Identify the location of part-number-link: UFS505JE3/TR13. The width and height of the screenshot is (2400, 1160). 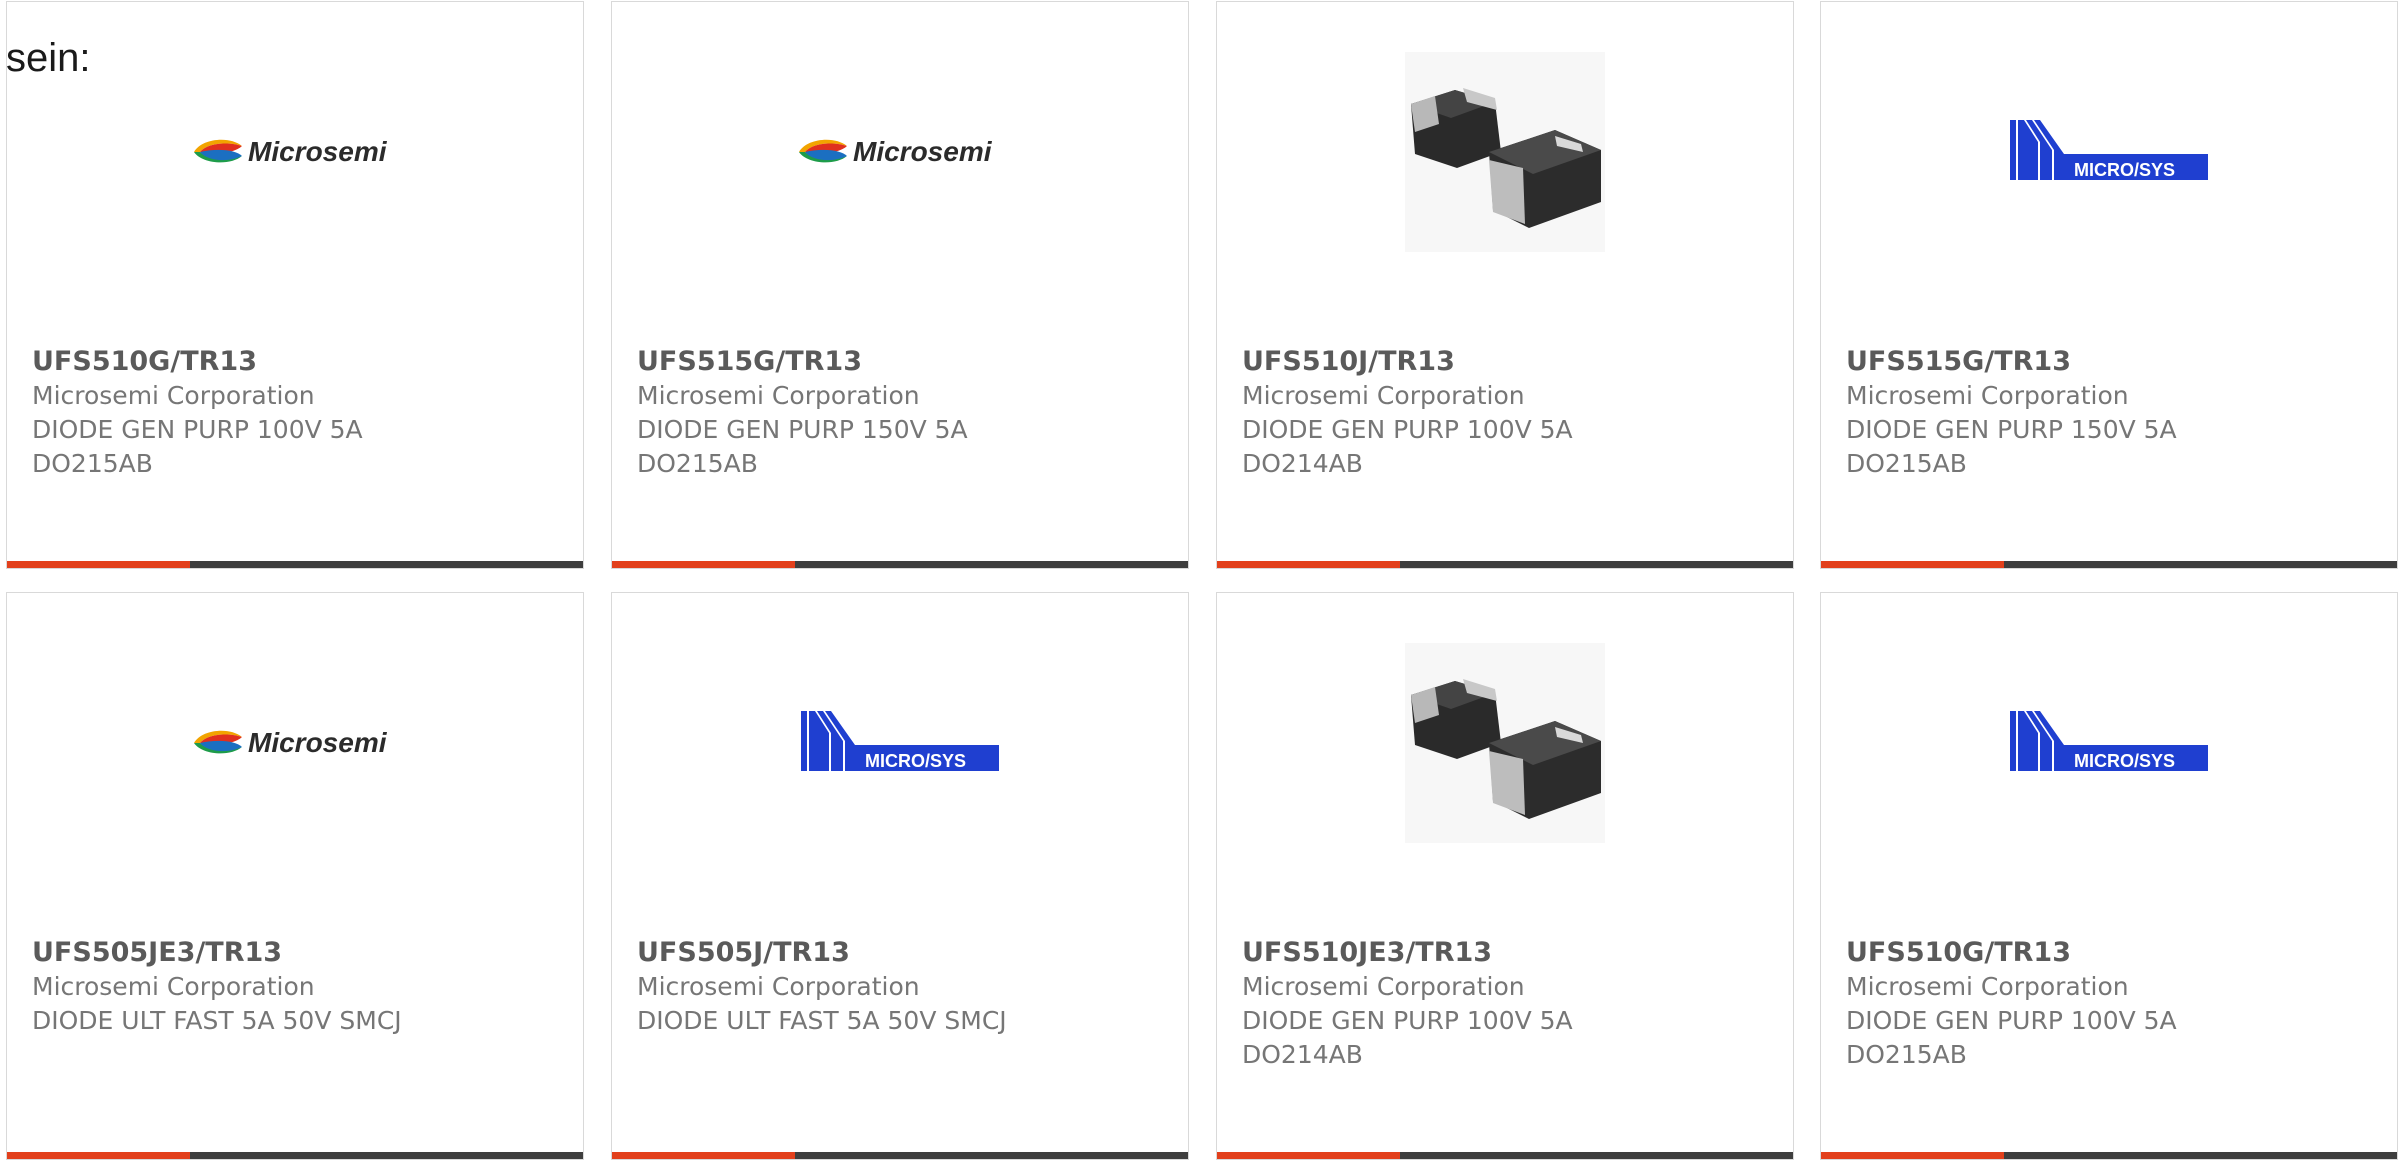
(302, 952).